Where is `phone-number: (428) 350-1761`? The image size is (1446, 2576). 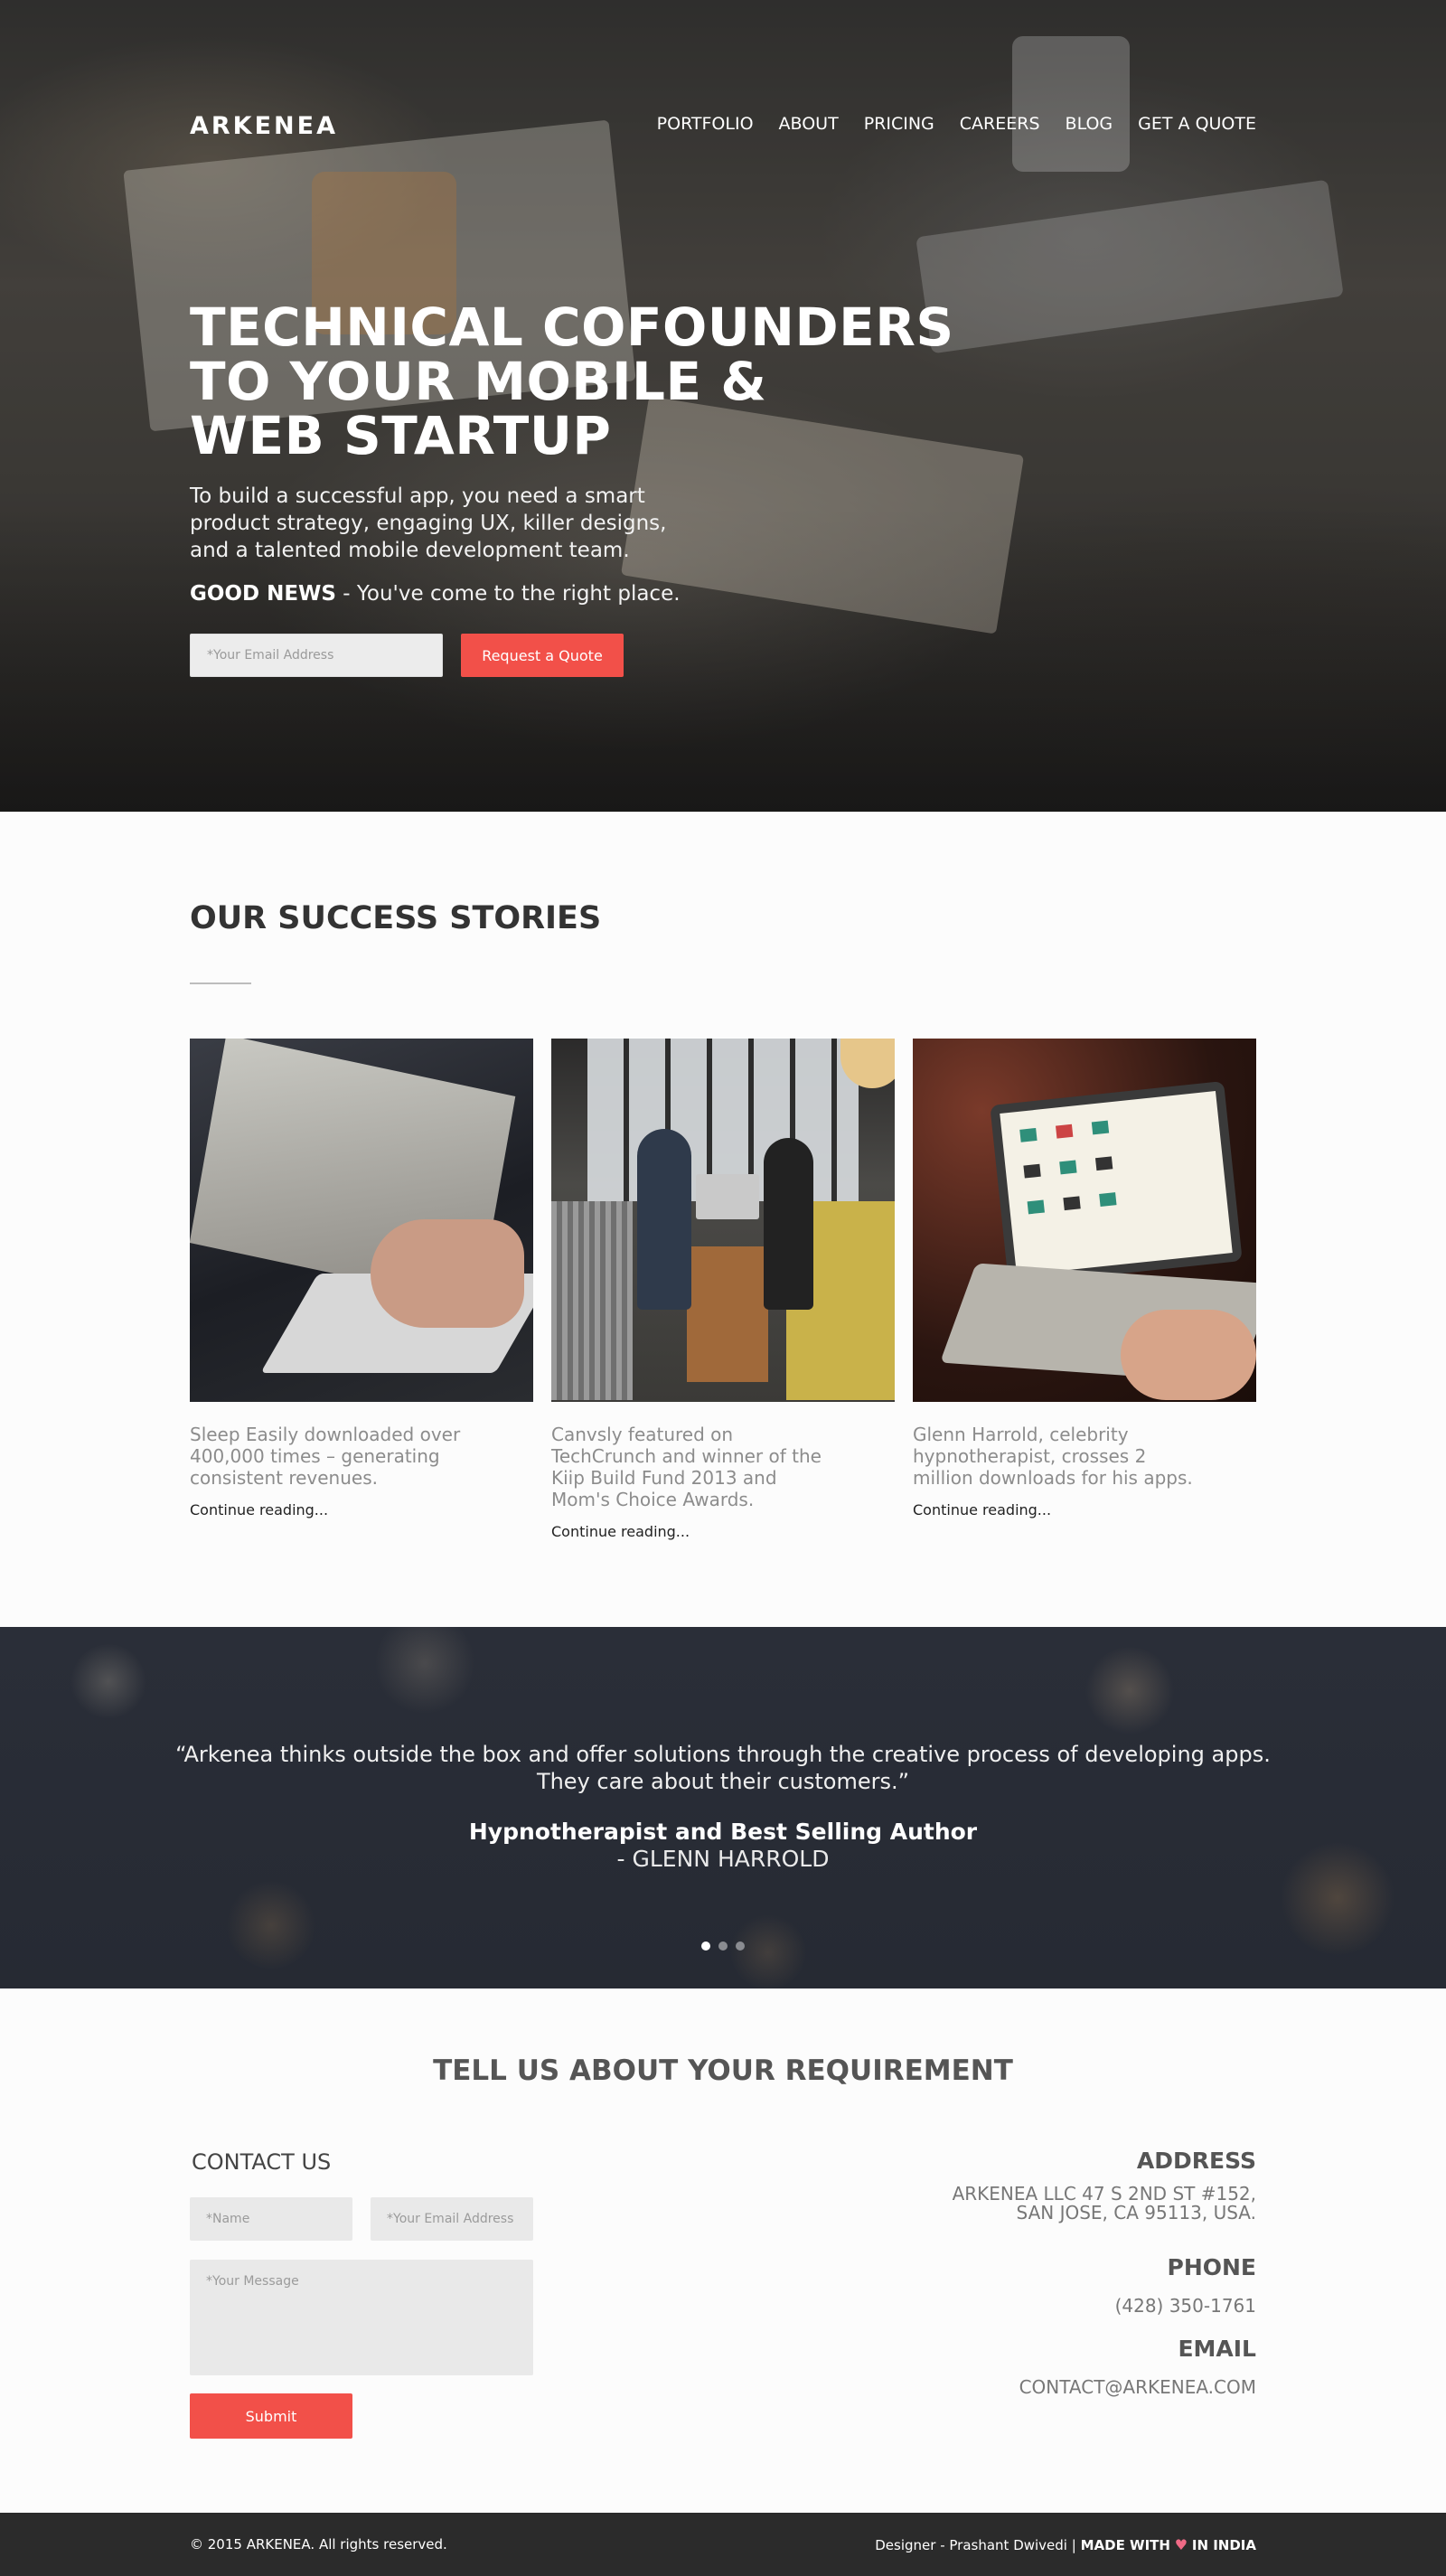
phone-number: (428) 350-1761 is located at coordinates (1186, 2306).